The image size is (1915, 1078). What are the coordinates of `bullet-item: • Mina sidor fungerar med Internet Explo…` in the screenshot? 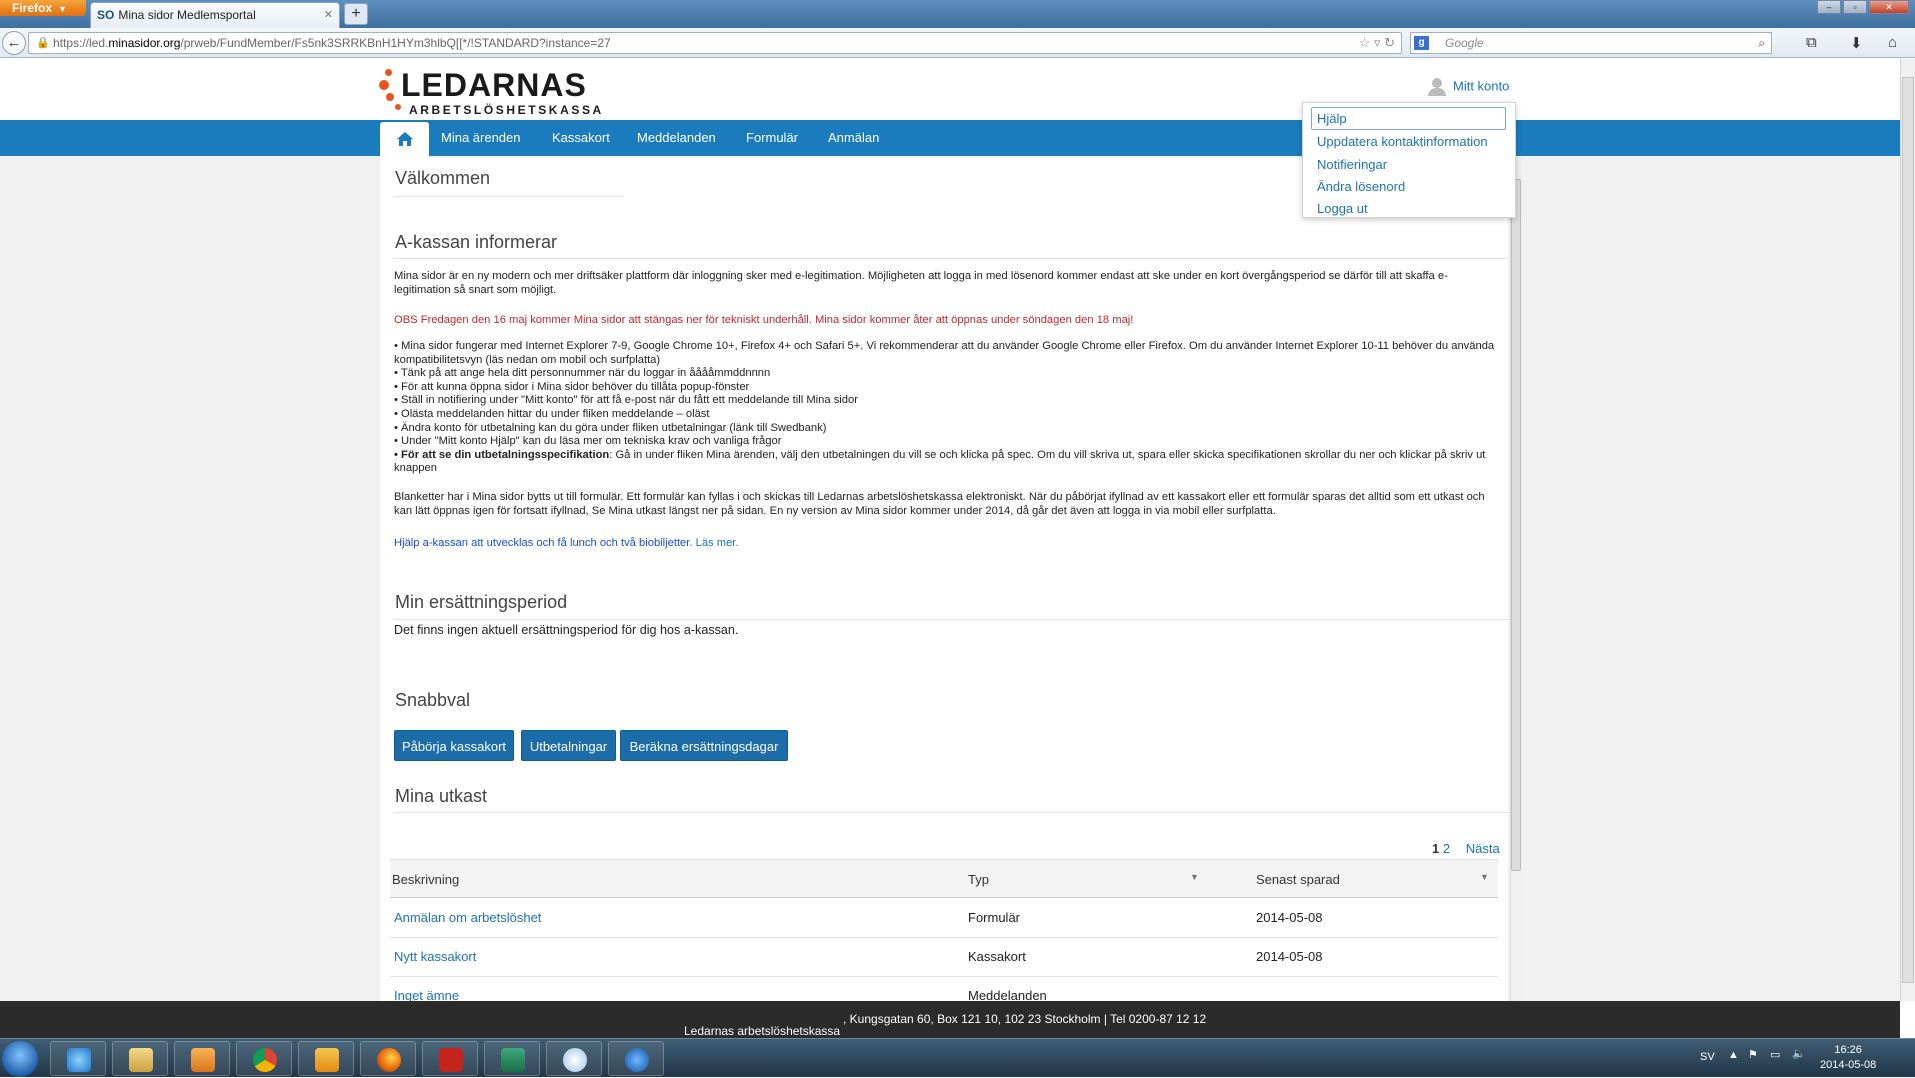 It's located at (944, 353).